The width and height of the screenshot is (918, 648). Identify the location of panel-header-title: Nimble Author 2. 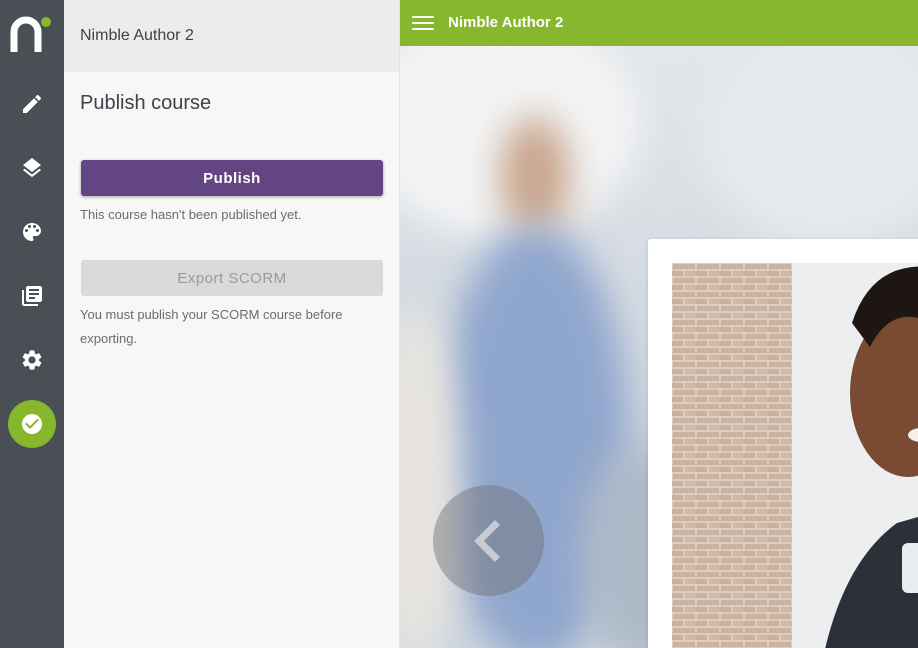
(137, 35).